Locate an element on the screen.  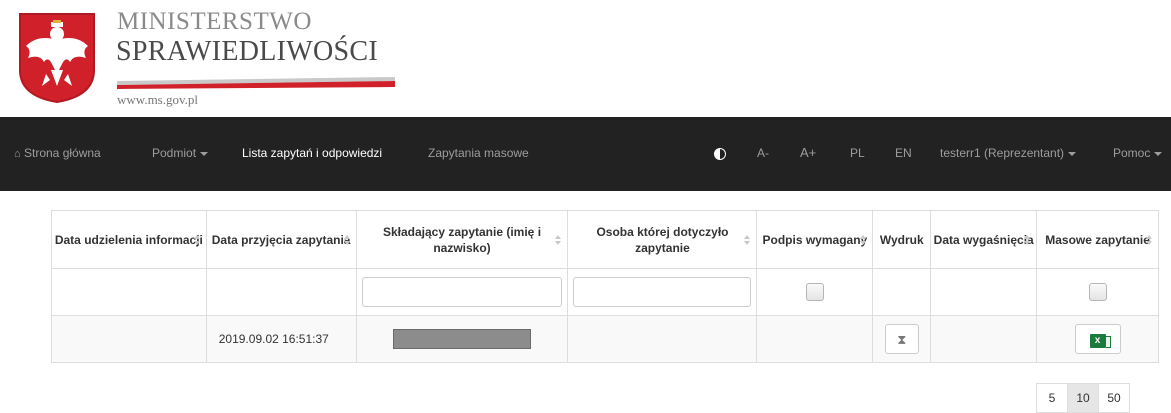
filter-signature-checkbox is located at coordinates (814, 292).